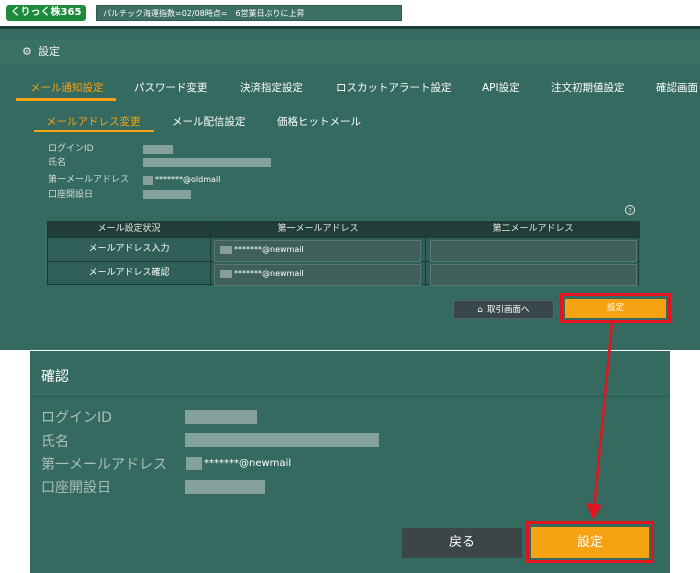 The height and width of the screenshot is (573, 700). I want to click on confirm-login-id-redacted, so click(221, 417).